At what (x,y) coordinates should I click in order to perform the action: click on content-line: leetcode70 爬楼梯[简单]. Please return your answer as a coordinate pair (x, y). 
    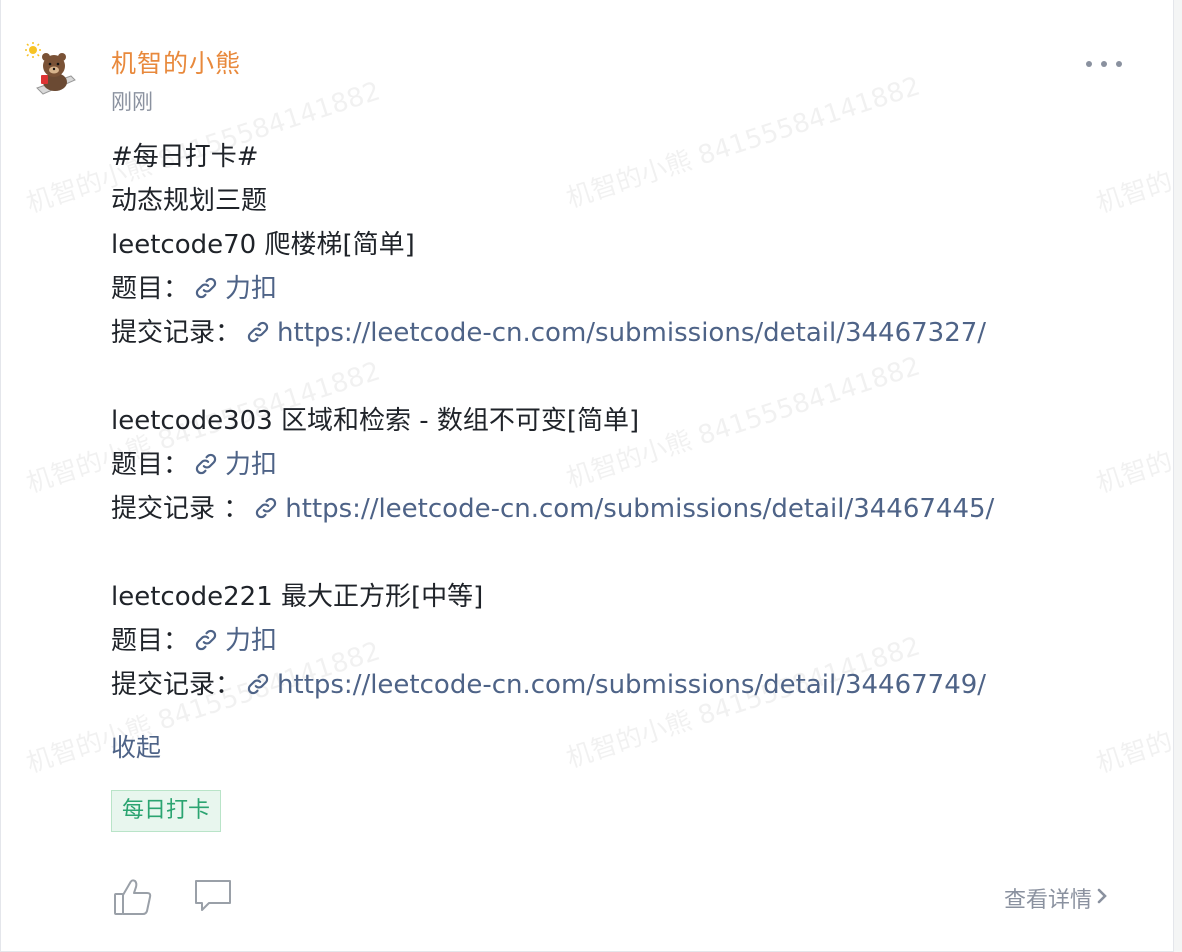
    Looking at the image, I should click on (263, 245).